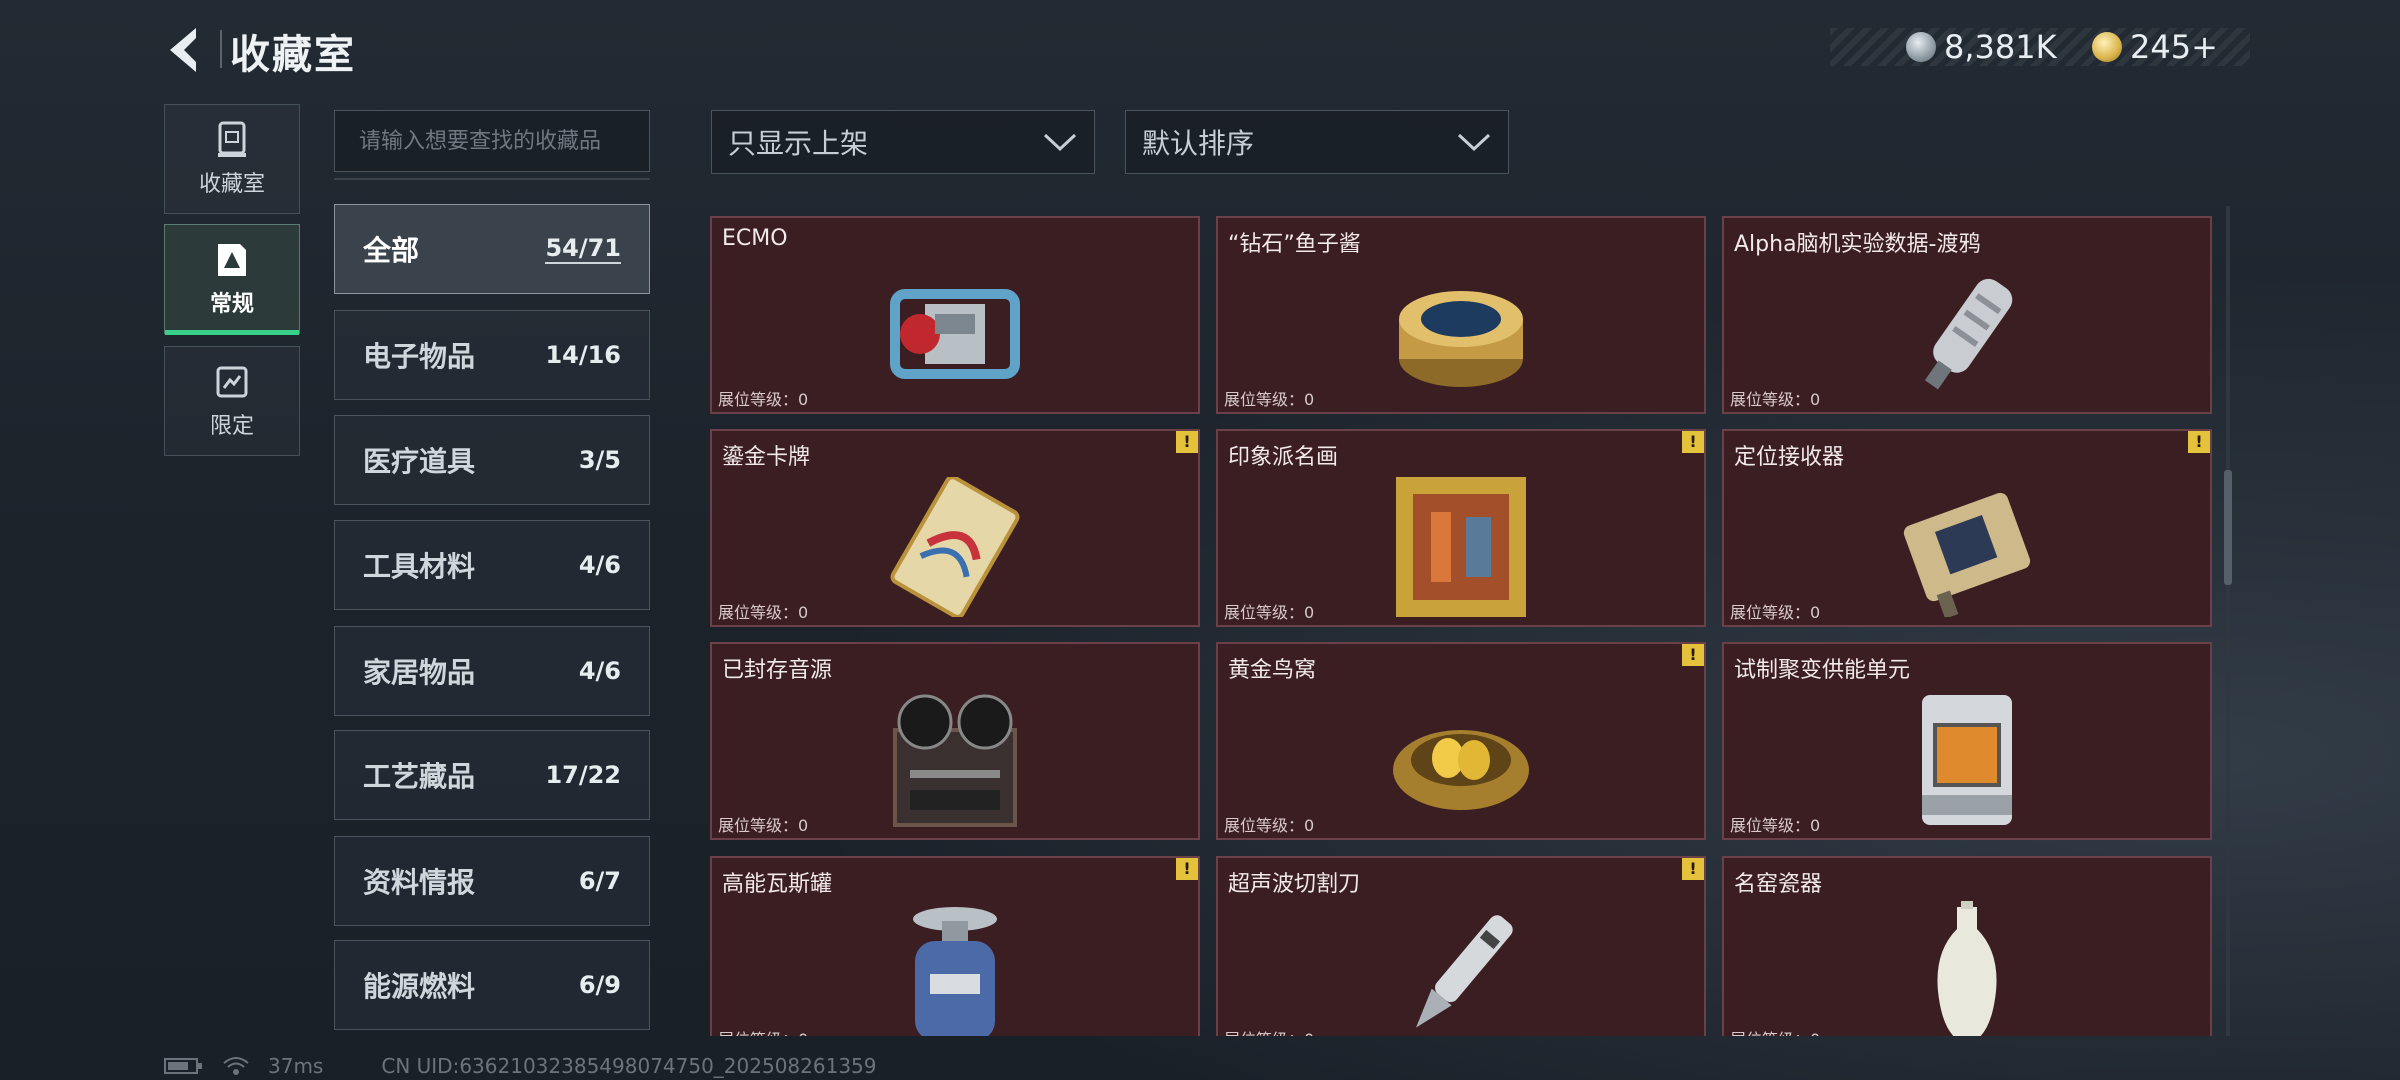  Describe the element at coordinates (777, 670) in the screenshot. I see `item-name: 已封存音源` at that location.